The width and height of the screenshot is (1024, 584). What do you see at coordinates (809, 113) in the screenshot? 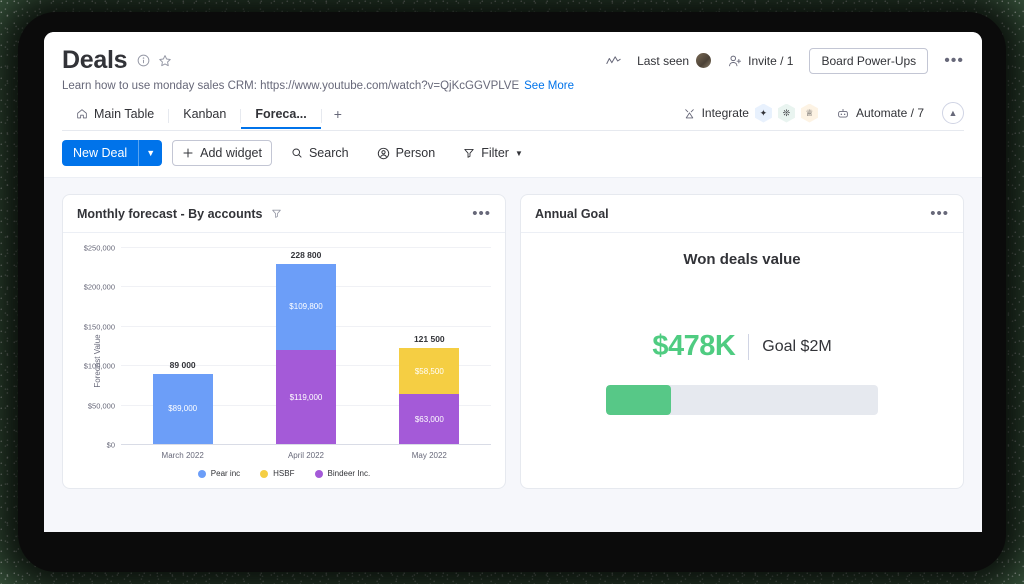
I see `app-hex-orange-icon: ♕` at bounding box center [809, 113].